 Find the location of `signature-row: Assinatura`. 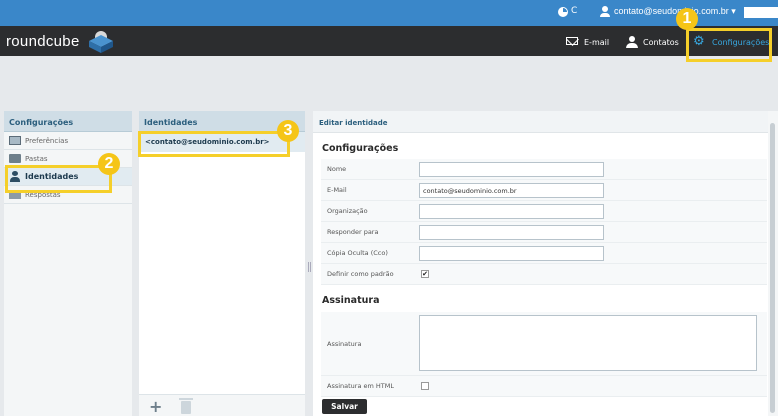

signature-row: Assinatura is located at coordinates (544, 344).